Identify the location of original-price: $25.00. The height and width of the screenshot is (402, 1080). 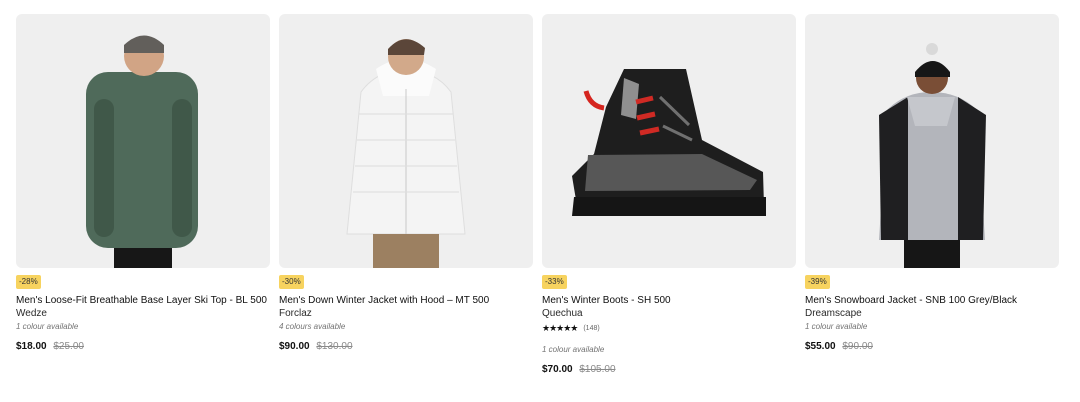
(68, 346).